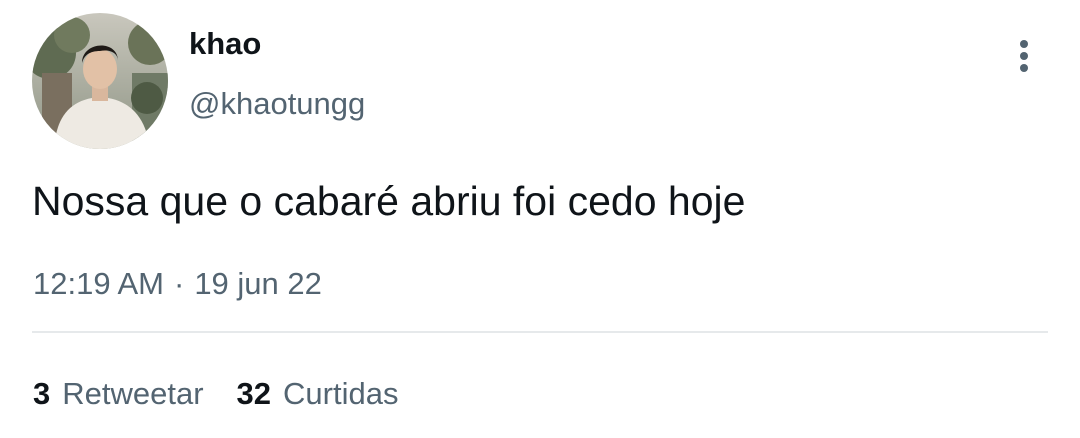 This screenshot has width=1080, height=438. I want to click on author-display-name: khao, so click(225, 44).